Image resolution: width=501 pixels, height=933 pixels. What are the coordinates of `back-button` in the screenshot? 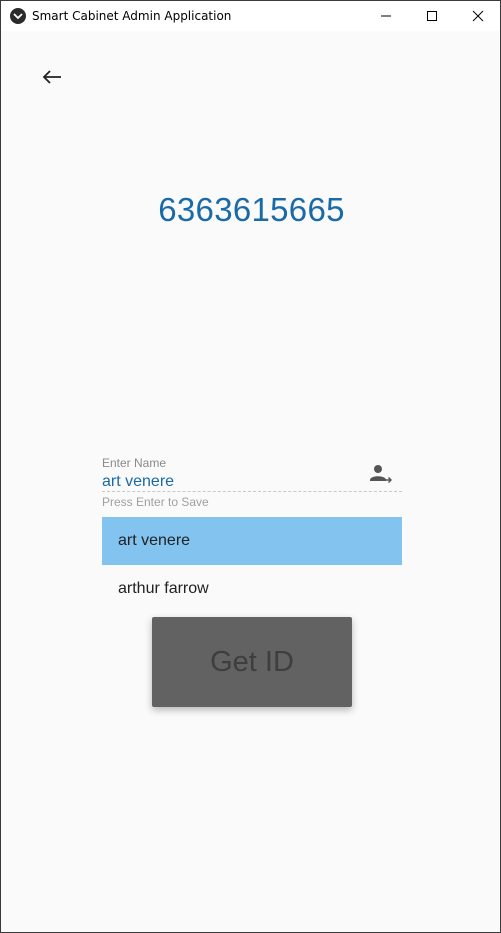 It's located at (52, 77).